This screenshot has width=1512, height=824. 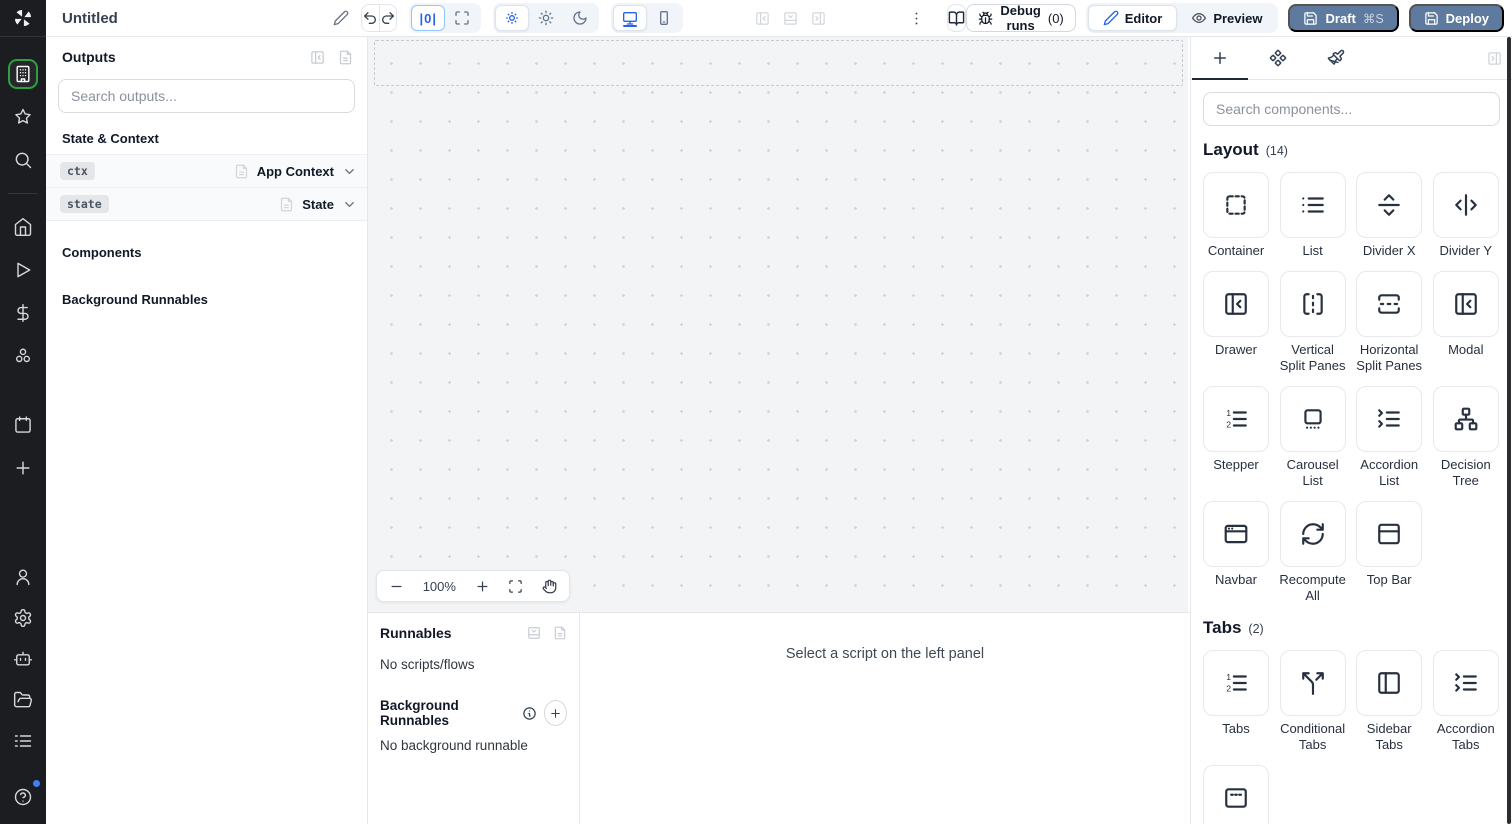 What do you see at coordinates (549, 586) in the screenshot?
I see `pan-button` at bounding box center [549, 586].